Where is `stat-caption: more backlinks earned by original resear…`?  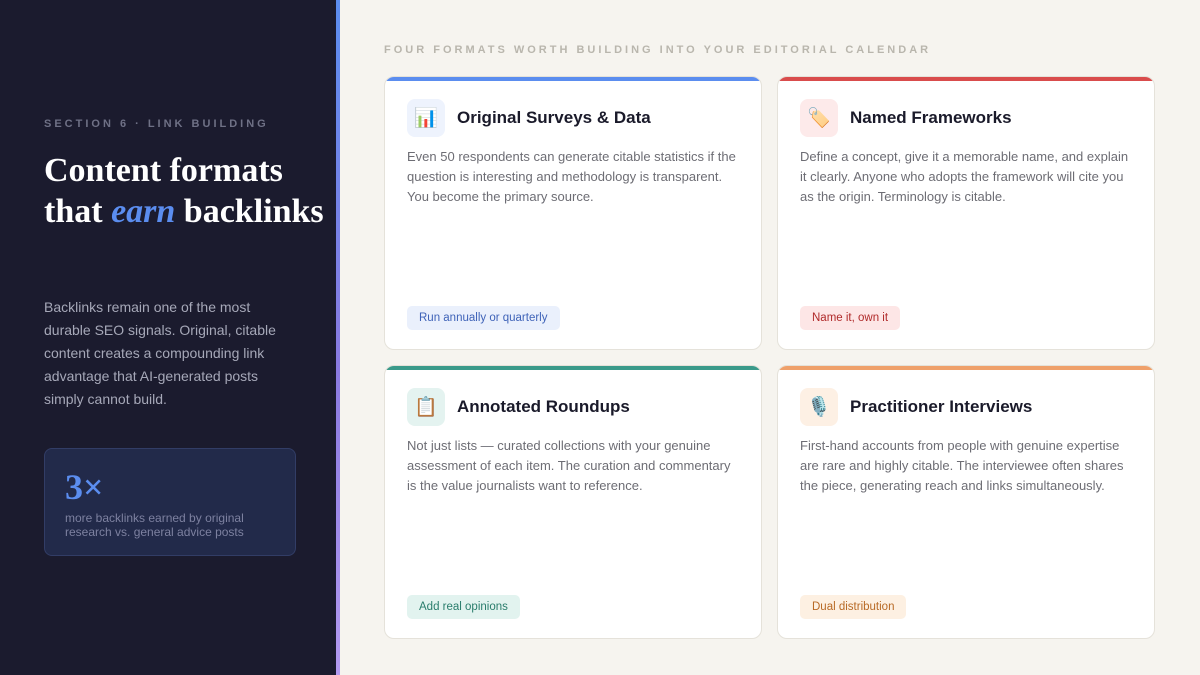
stat-caption: more backlinks earned by original resear… is located at coordinates (154, 525).